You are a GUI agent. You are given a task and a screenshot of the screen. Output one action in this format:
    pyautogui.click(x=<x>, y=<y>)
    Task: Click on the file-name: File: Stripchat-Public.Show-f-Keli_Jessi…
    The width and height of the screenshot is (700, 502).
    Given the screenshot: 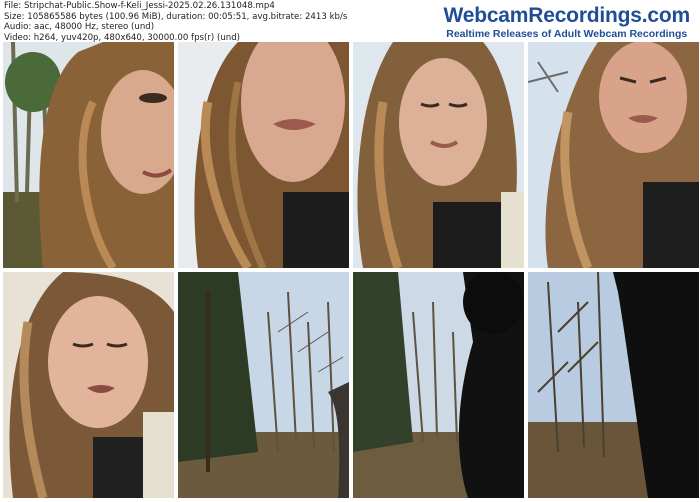 What is the action you would take?
    pyautogui.click(x=139, y=6)
    